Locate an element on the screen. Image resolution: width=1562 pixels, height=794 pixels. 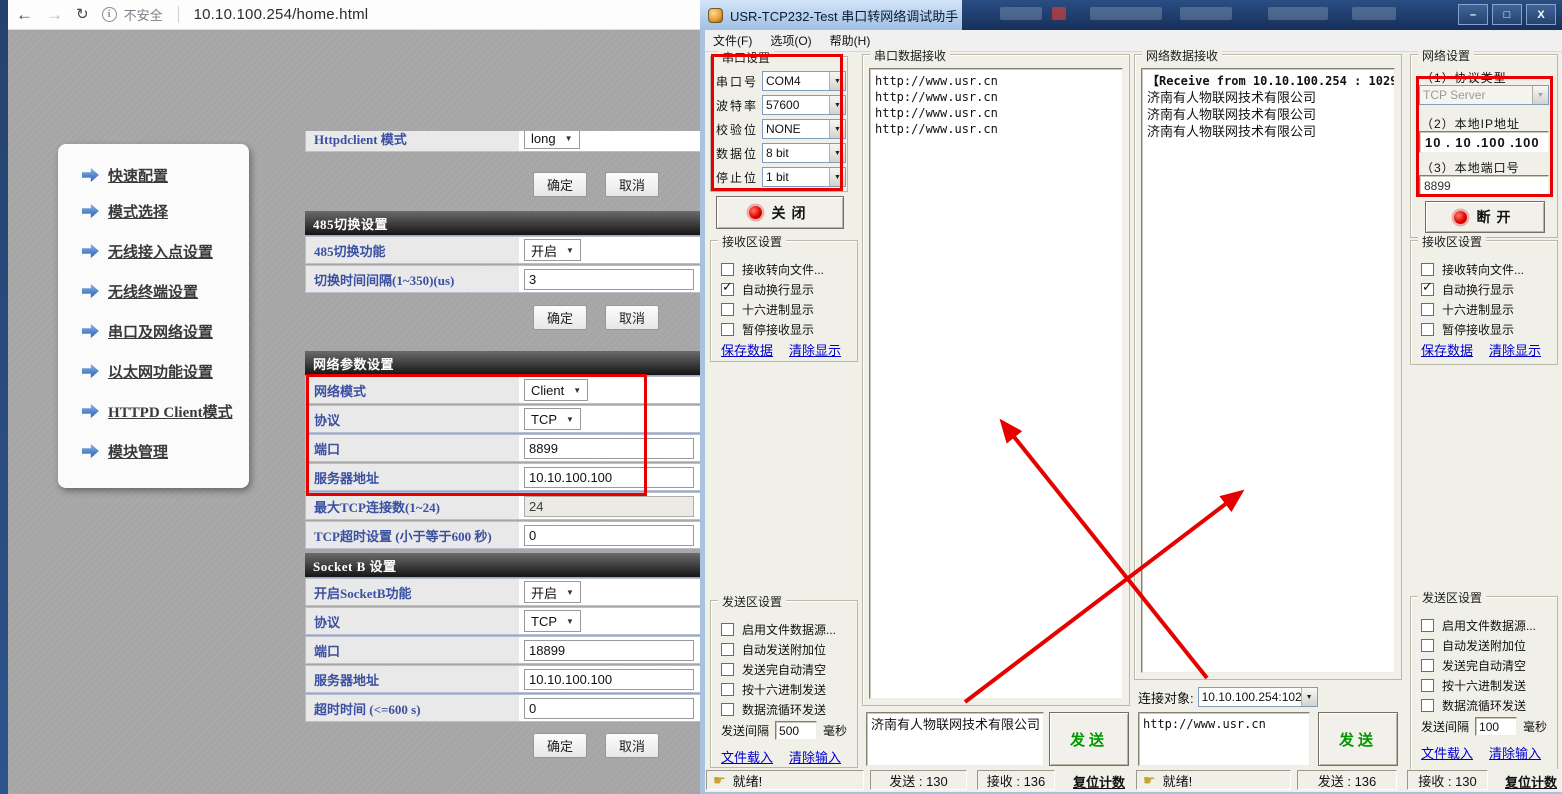
menu-file: 文件(F) is located at coordinates (732, 40).